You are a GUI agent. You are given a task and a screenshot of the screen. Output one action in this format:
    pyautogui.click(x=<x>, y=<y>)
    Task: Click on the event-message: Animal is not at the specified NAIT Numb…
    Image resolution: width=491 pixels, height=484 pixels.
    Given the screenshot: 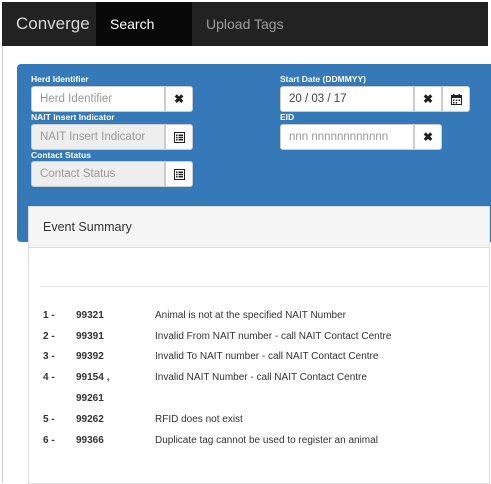 What is the action you would take?
    pyautogui.click(x=251, y=315)
    